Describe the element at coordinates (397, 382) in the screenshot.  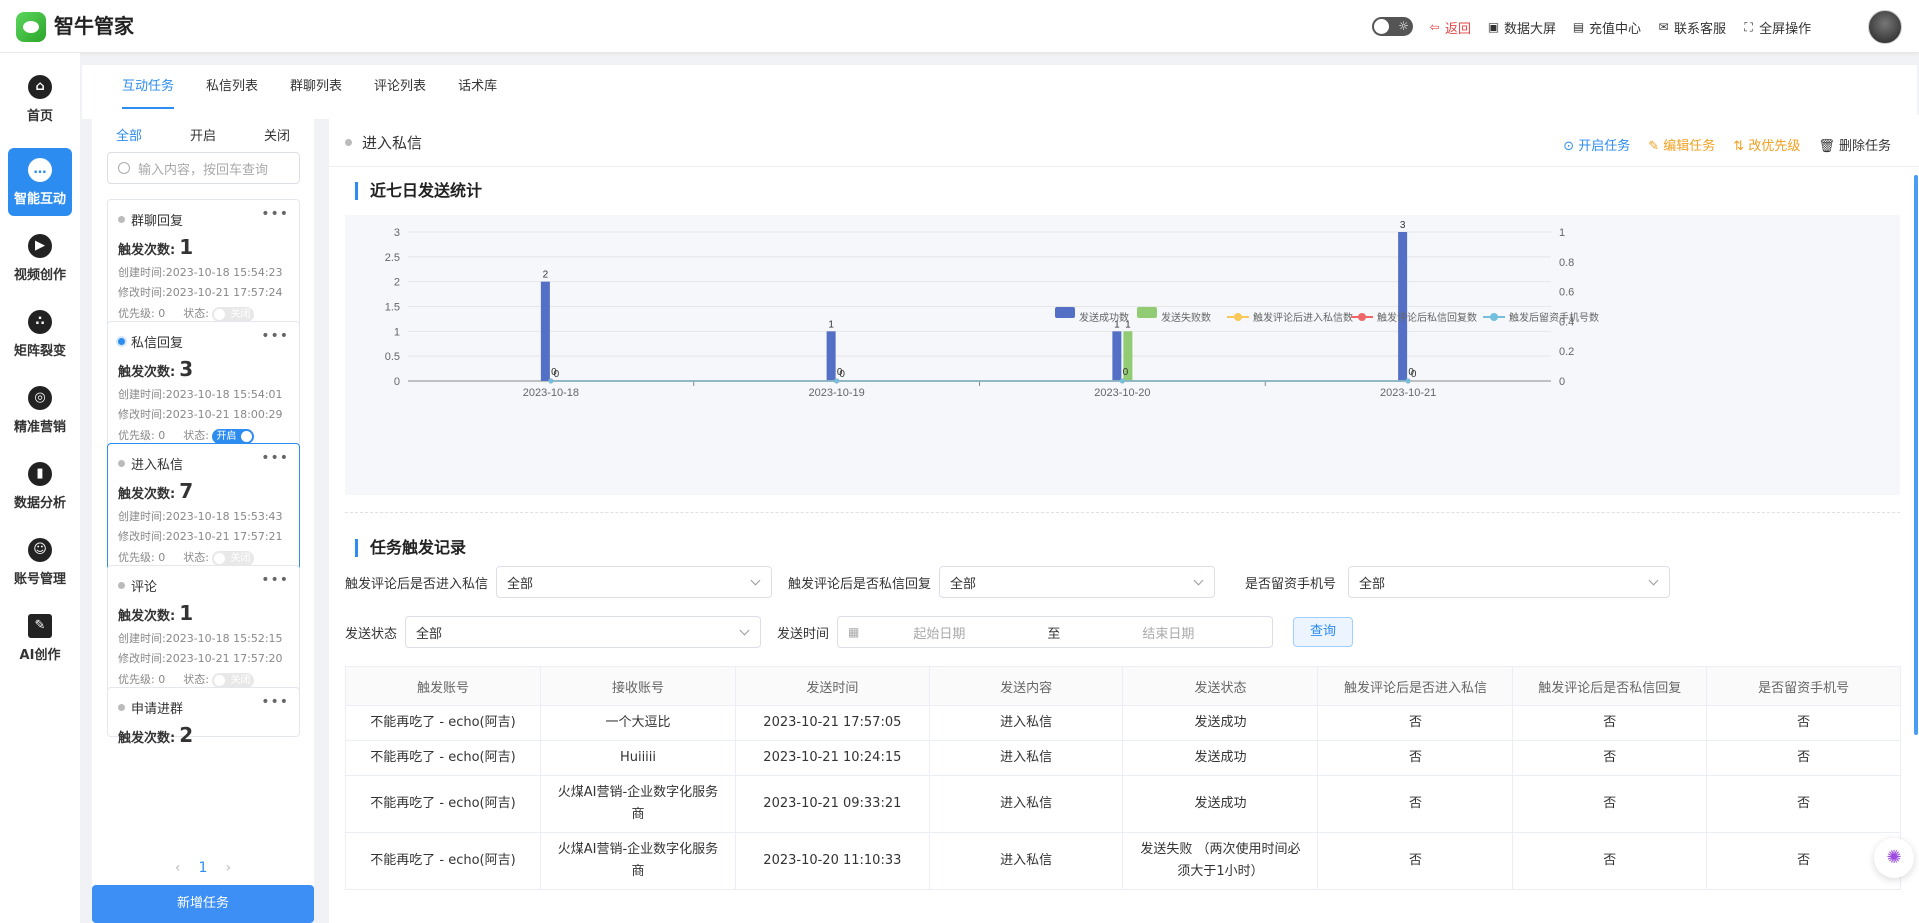
I see `y-tick-label: 0` at that location.